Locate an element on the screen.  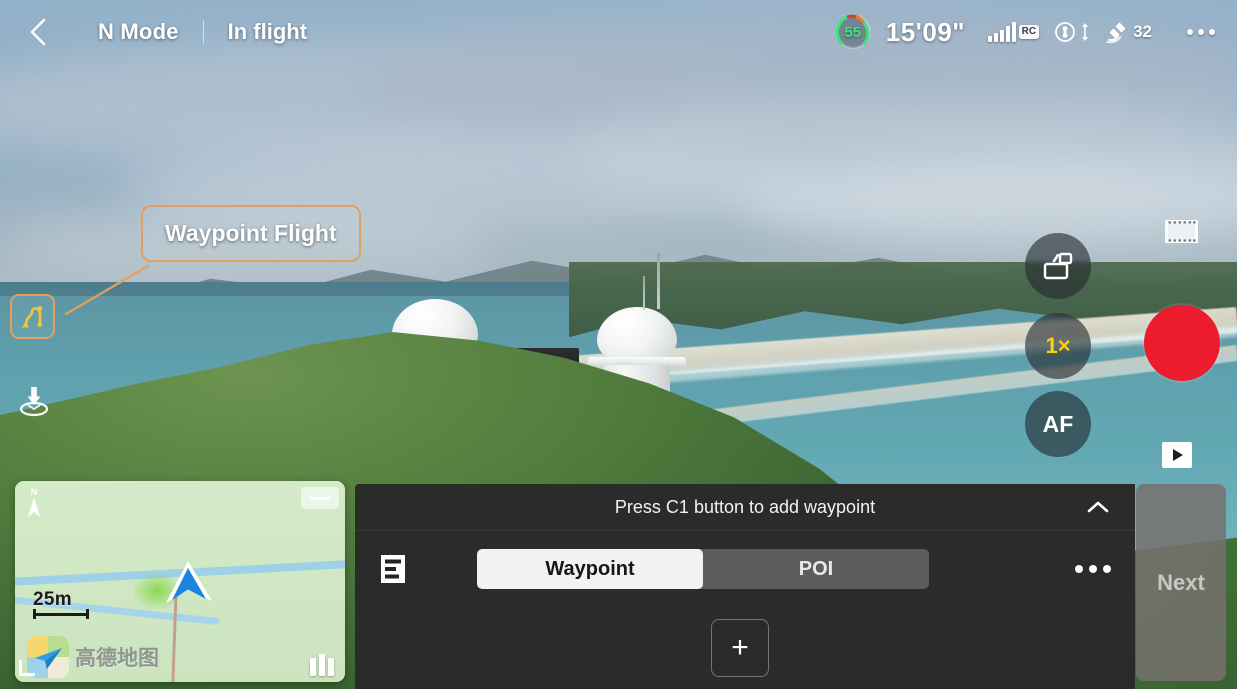
waypoint-flight-callout-label: Waypoint Flight is located at coordinates (251, 233).